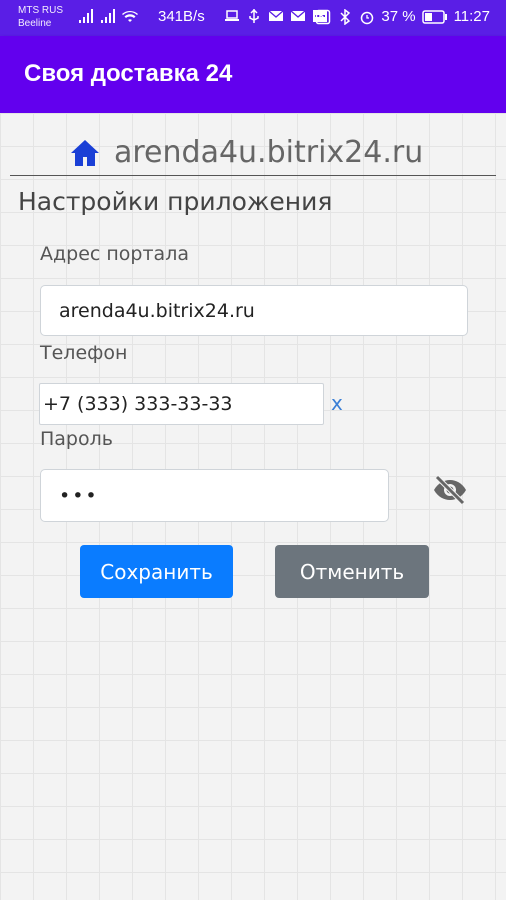 The width and height of the screenshot is (506, 900). What do you see at coordinates (323, 16) in the screenshot?
I see `nfc-icon` at bounding box center [323, 16].